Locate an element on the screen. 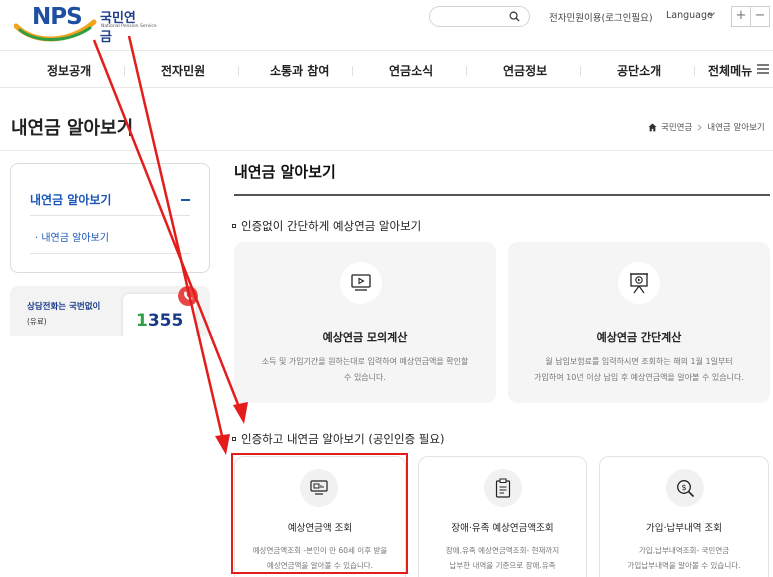 The height and width of the screenshot is (577, 773). card-title: 장애·유족 예상연금액조회 is located at coordinates (502, 528).